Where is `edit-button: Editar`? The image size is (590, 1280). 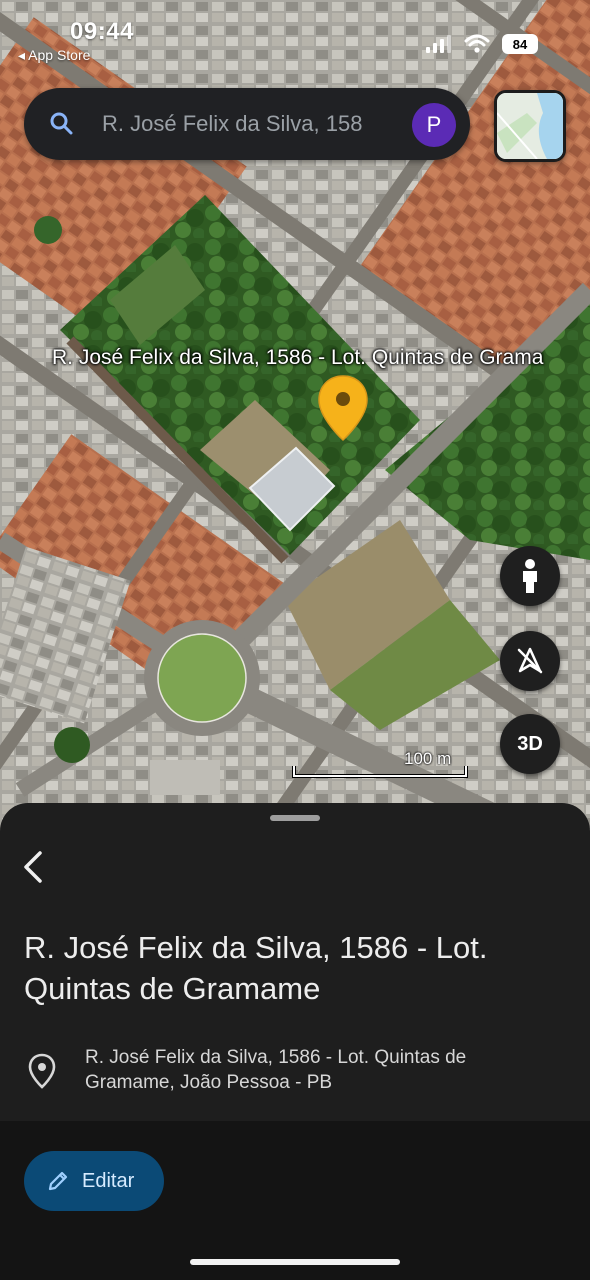 edit-button: Editar is located at coordinates (94, 1181).